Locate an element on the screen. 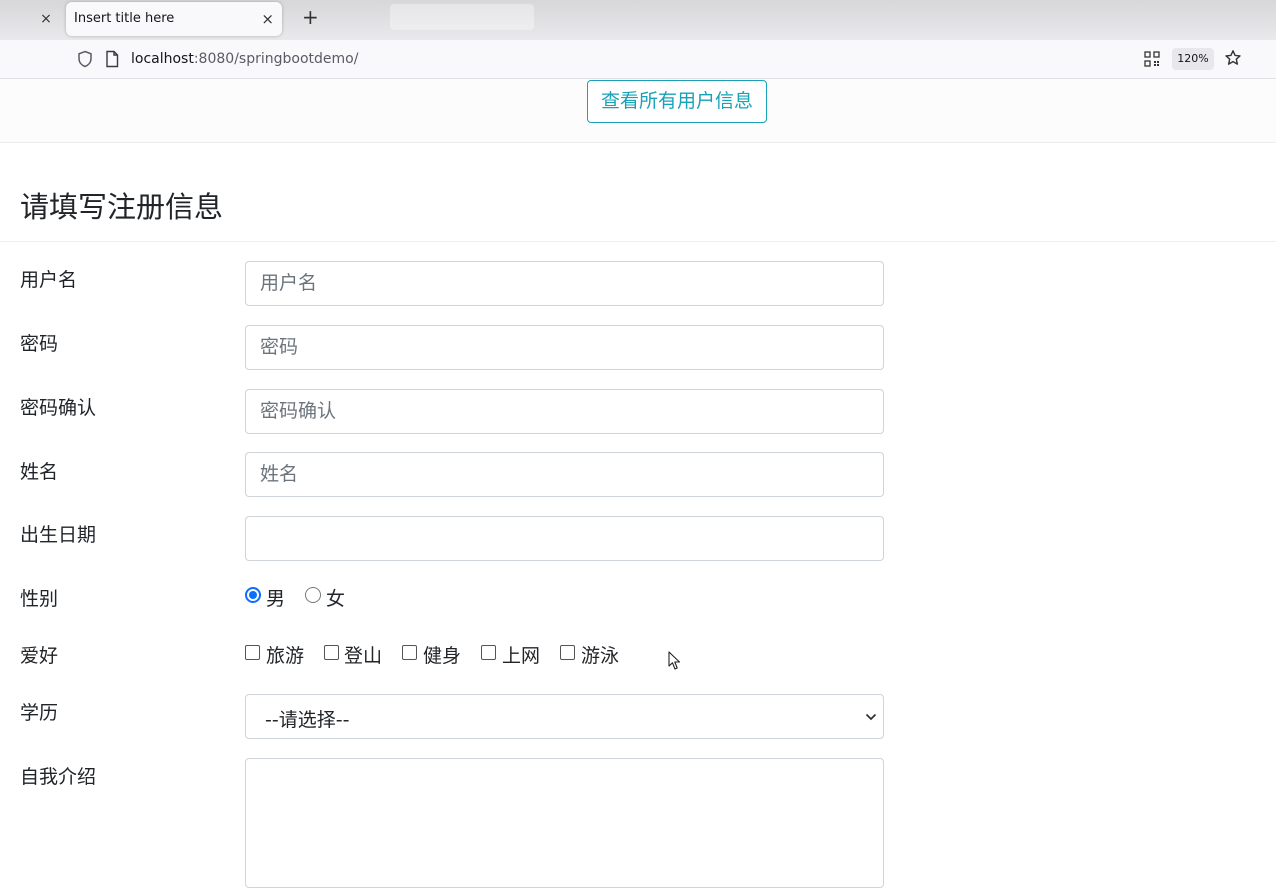  bookmark-star-icon is located at coordinates (1233, 58).